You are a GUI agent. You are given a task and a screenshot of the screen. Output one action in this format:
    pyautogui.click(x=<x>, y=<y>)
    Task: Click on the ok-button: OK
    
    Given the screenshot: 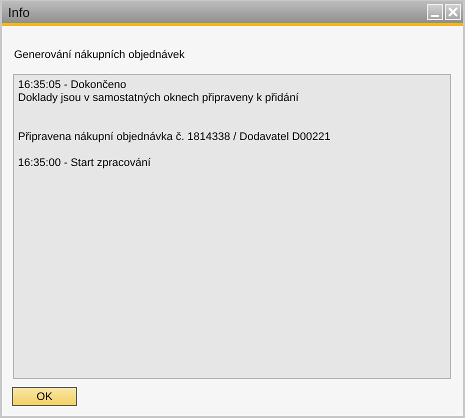 What is the action you would take?
    pyautogui.click(x=44, y=396)
    